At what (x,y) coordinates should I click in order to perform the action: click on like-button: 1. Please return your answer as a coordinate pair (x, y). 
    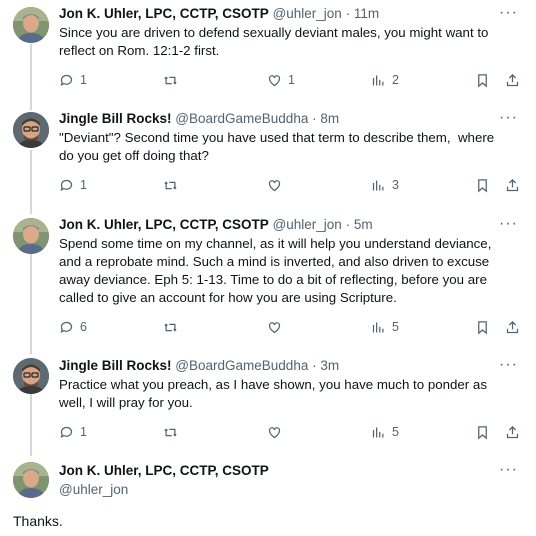
    Looking at the image, I should click on (281, 80).